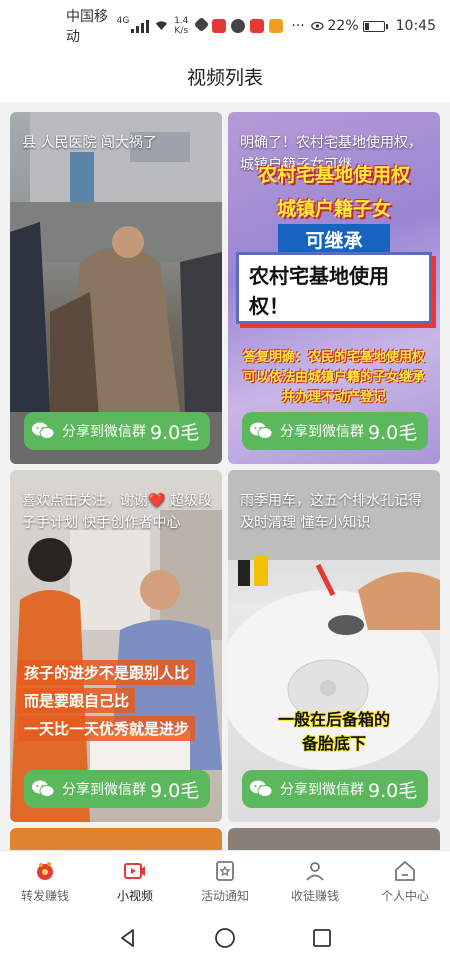 This screenshot has width=450, height=963. Describe the element at coordinates (162, 25) in the screenshot. I see `wifi-icon` at that location.